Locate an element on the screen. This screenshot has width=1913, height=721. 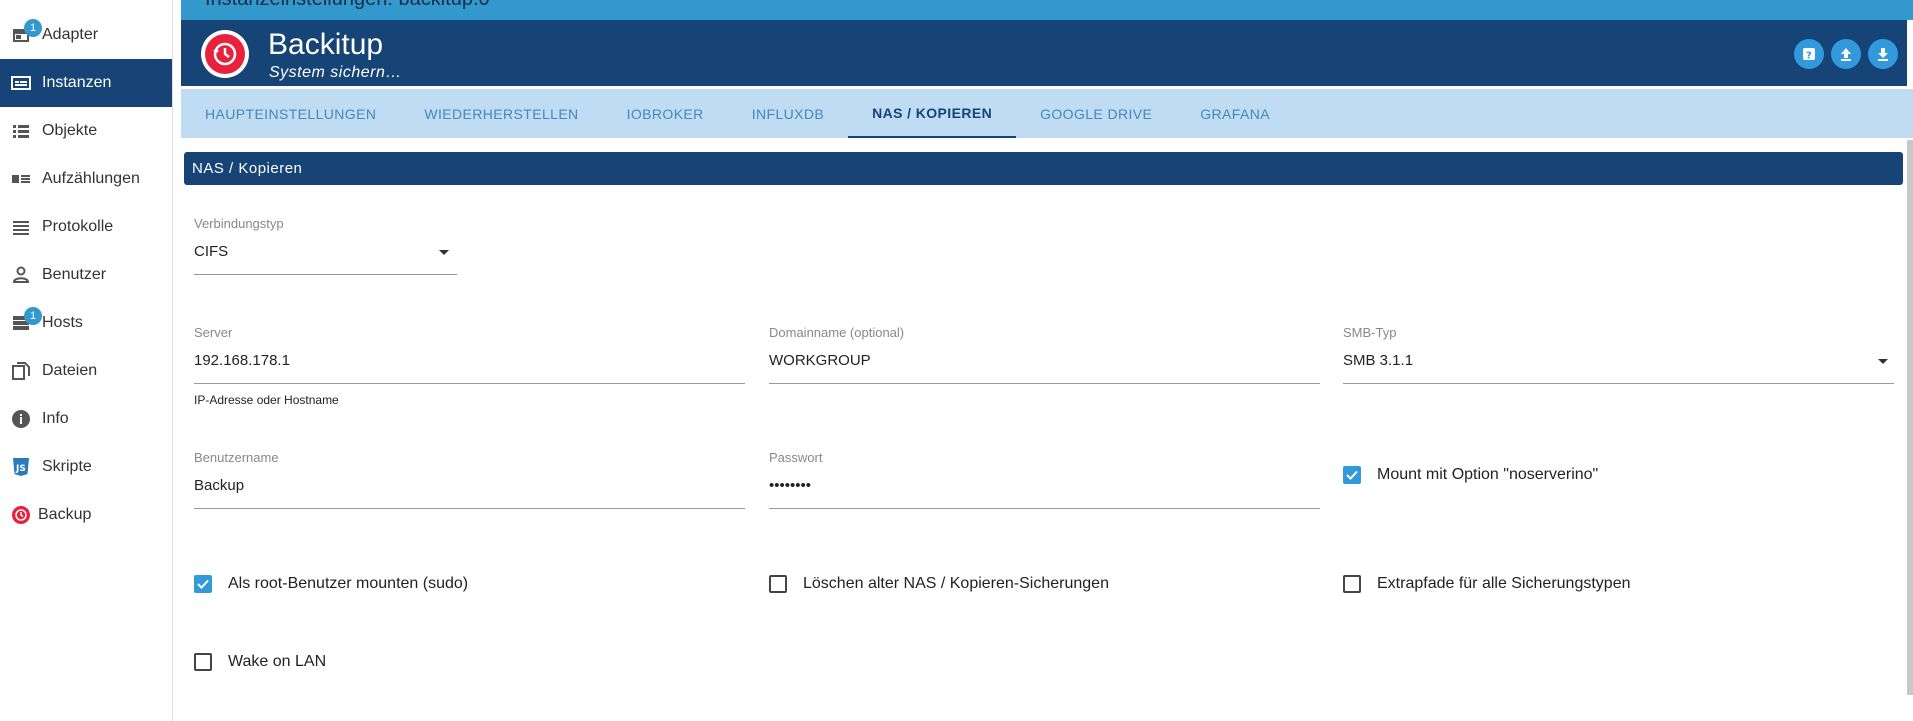
sidebar-item-skripte: JS Skripte is located at coordinates (86, 467).